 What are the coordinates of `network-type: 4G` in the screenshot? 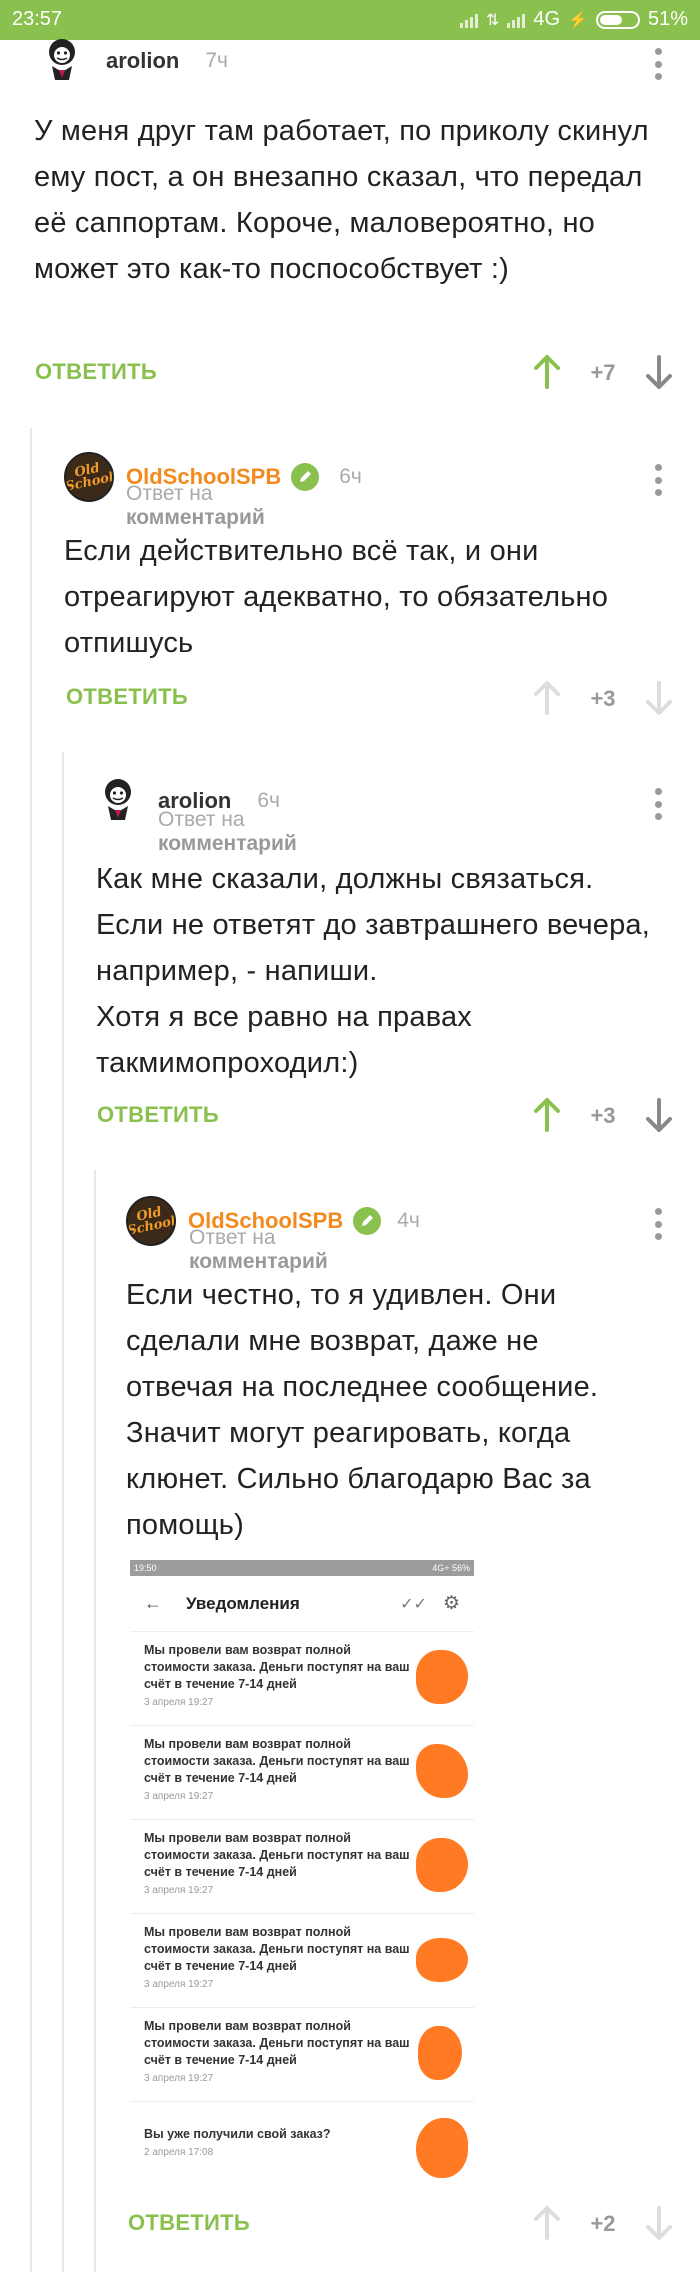 It's located at (547, 19).